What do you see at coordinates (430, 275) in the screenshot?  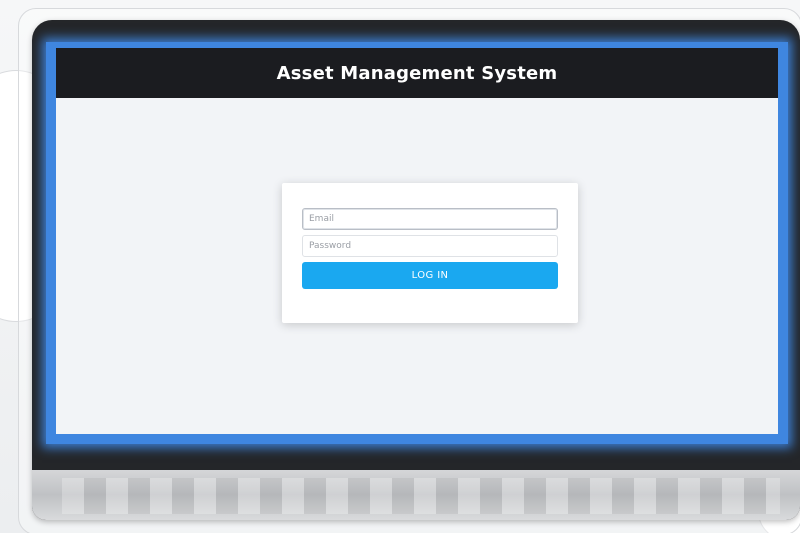 I see `login-button: LOG IN` at bounding box center [430, 275].